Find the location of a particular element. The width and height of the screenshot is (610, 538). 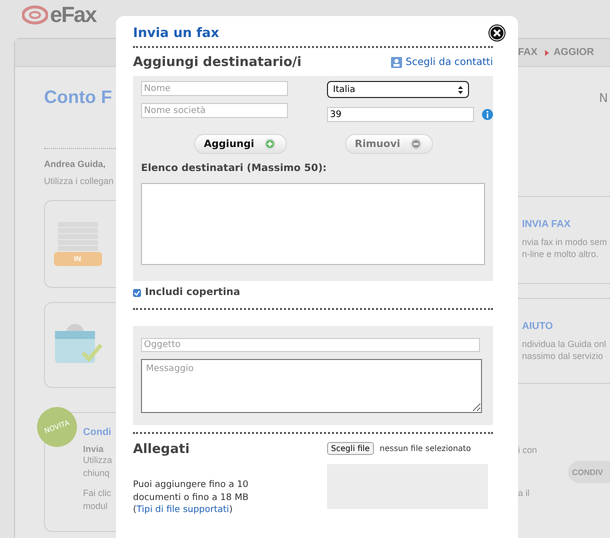

card-text: nvia fax in modo sem is located at coordinates (565, 242).